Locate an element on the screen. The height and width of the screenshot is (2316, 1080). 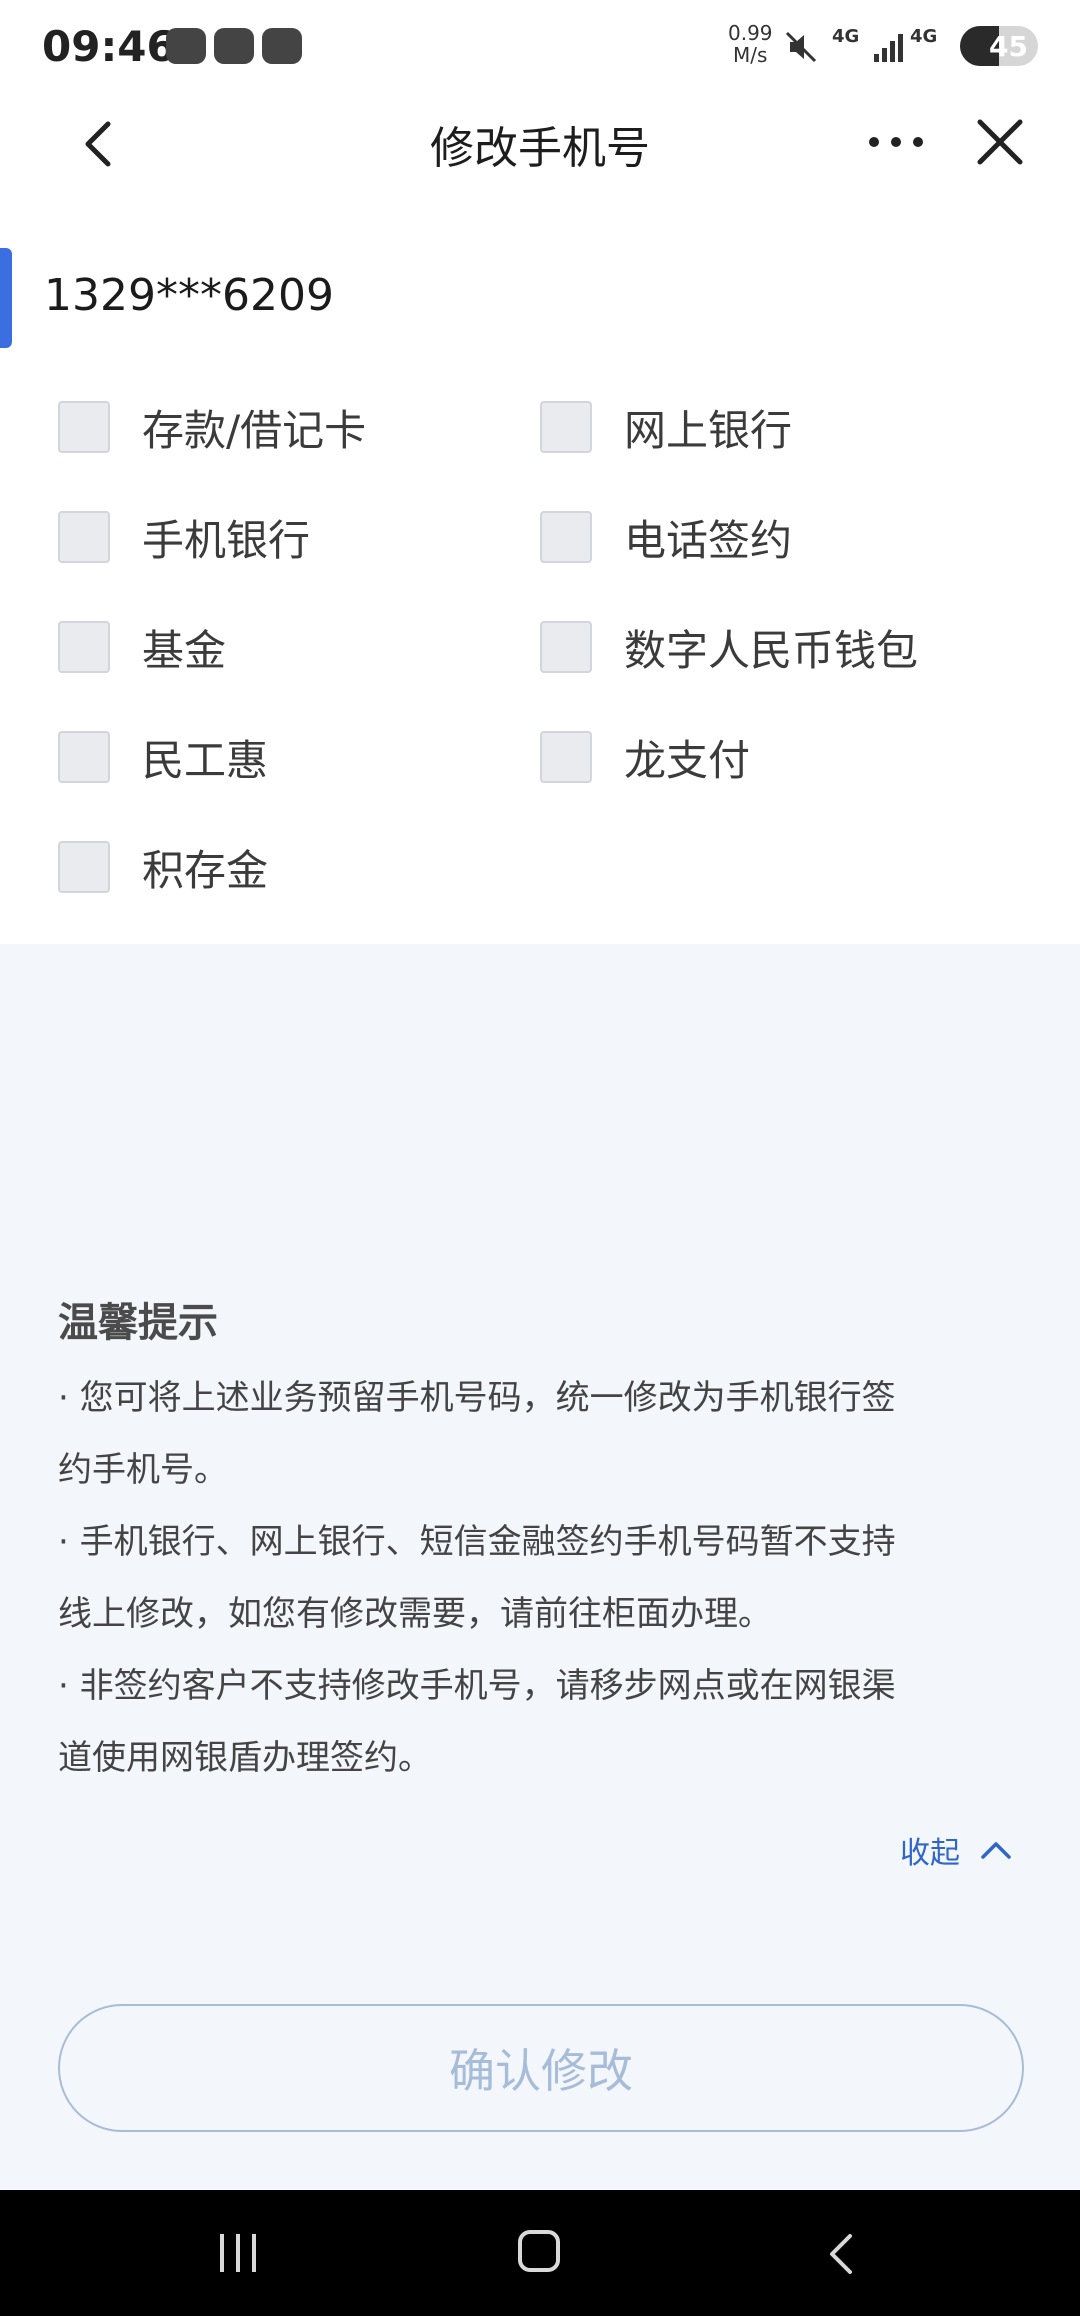
network-speed-unit: M/s is located at coordinates (750, 55).